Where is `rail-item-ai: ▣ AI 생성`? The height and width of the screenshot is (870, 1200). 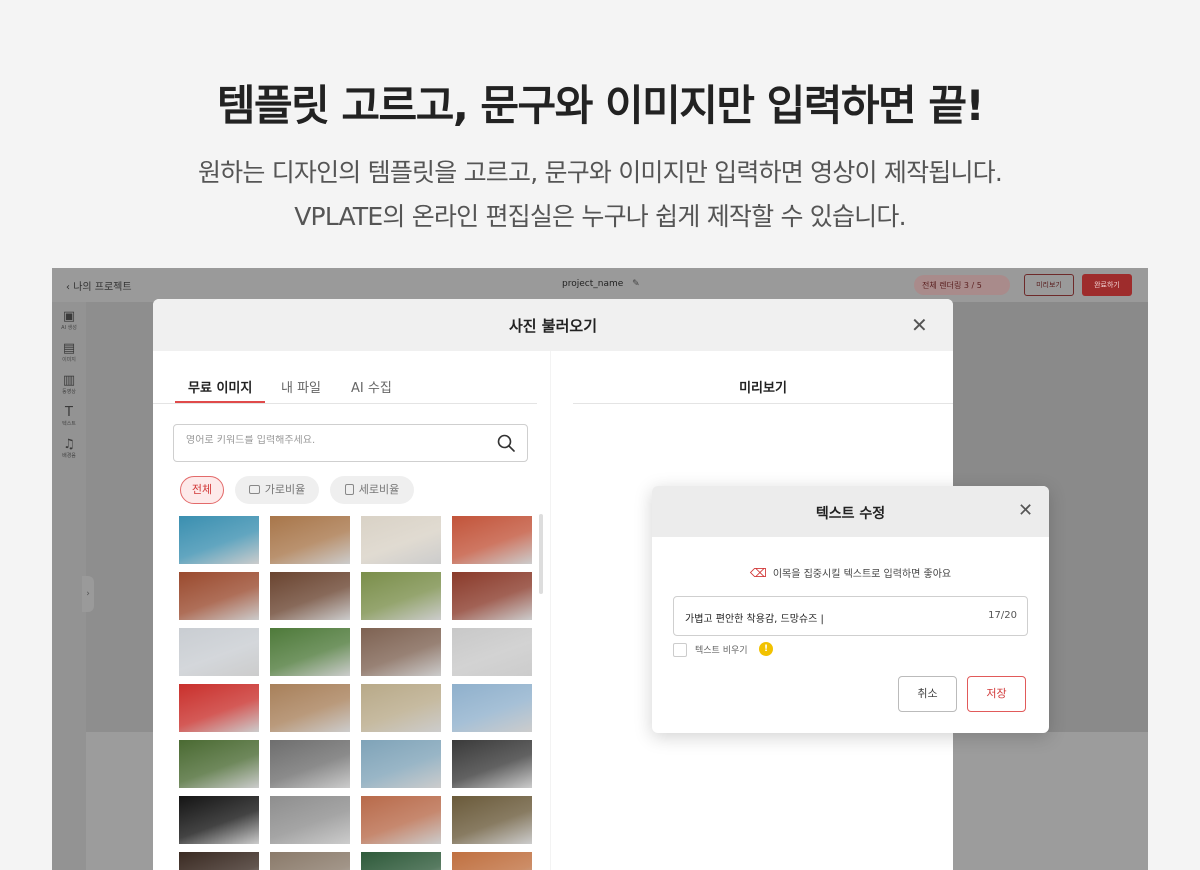
rail-item-ai: ▣ AI 생성 is located at coordinates (69, 320).